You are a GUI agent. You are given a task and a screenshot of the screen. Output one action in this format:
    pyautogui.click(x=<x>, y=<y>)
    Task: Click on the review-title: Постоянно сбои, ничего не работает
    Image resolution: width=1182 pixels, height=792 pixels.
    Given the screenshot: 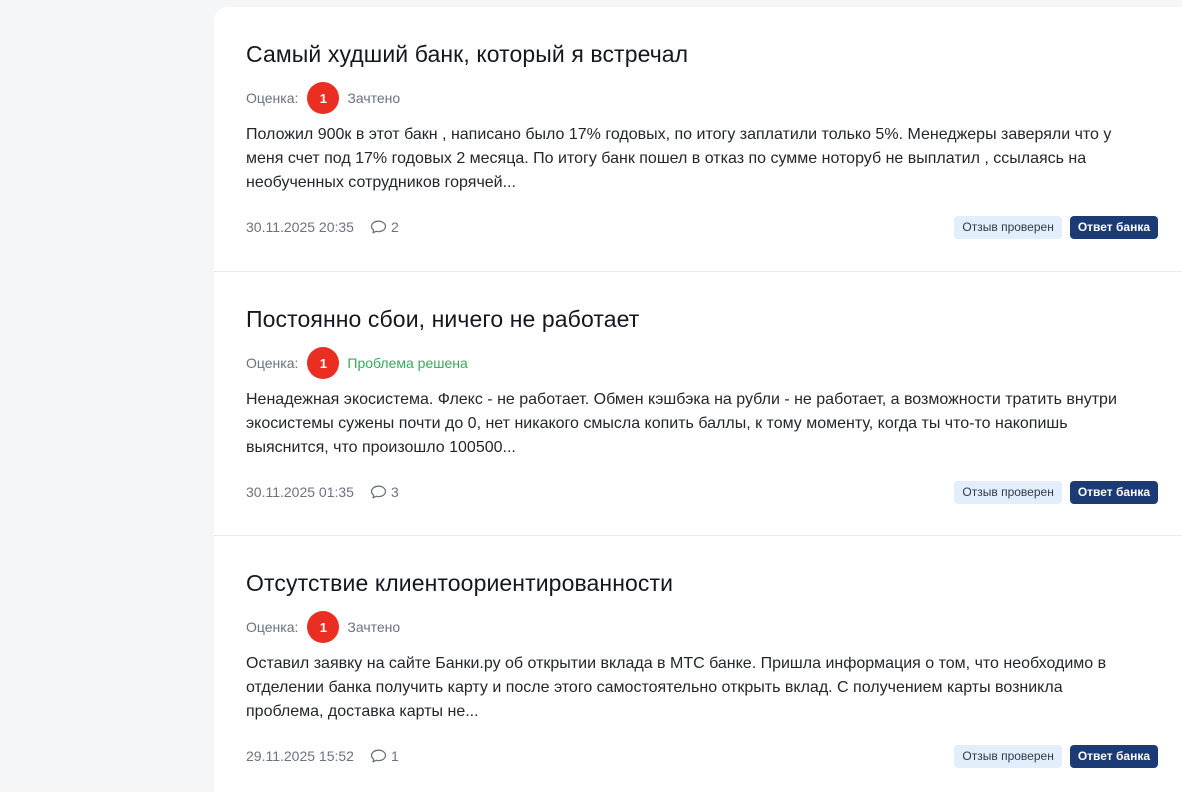 What is the action you would take?
    pyautogui.click(x=702, y=319)
    